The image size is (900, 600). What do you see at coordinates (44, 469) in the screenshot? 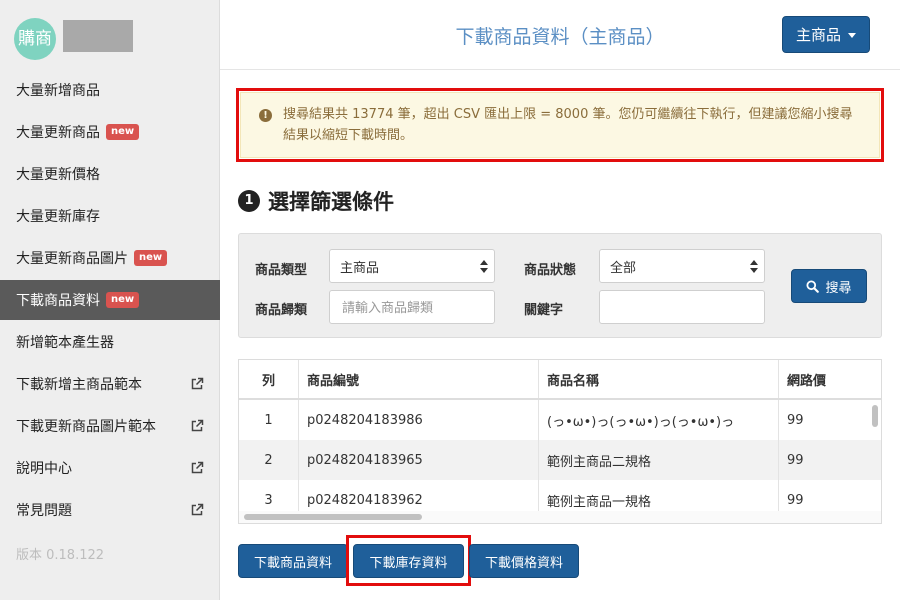
I see `sidebar-item-label: 說明中心` at bounding box center [44, 469].